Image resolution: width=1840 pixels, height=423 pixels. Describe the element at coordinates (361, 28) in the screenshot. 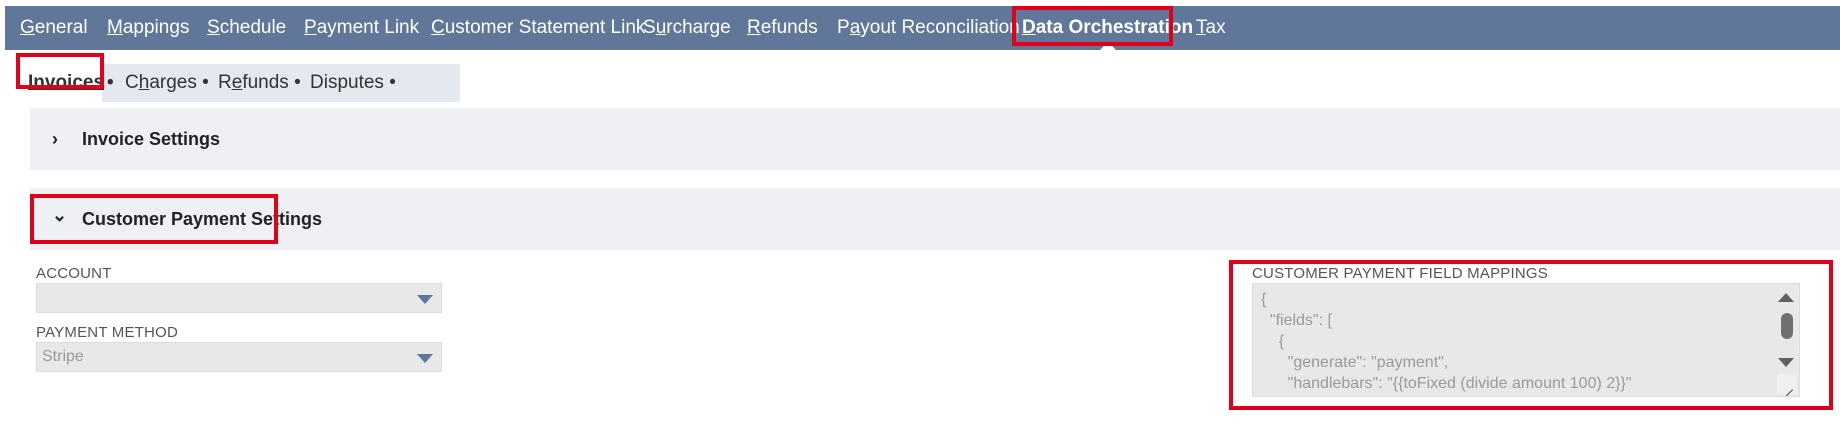

I see `tab-payment-link: Payment Link` at that location.